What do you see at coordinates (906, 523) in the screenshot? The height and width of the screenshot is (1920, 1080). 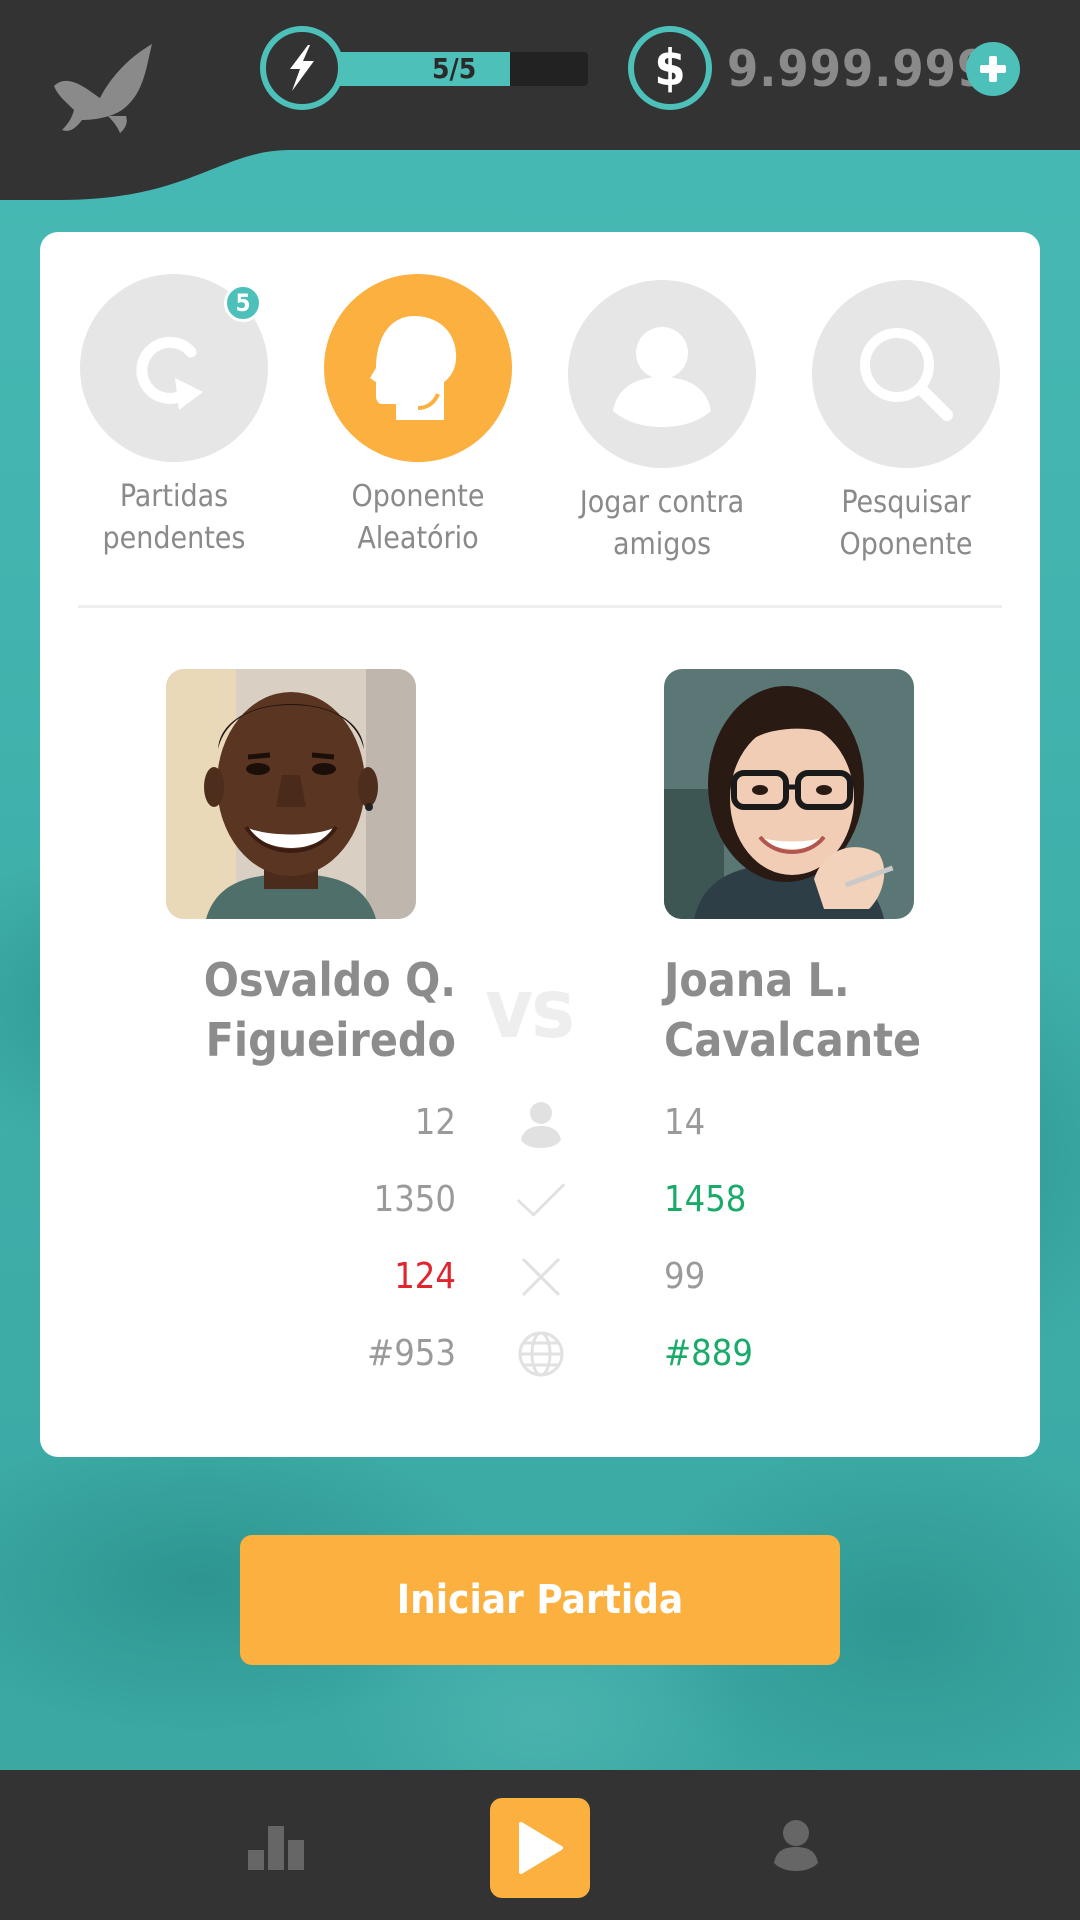 I see `mode-label: Pesquisar Oponente` at bounding box center [906, 523].